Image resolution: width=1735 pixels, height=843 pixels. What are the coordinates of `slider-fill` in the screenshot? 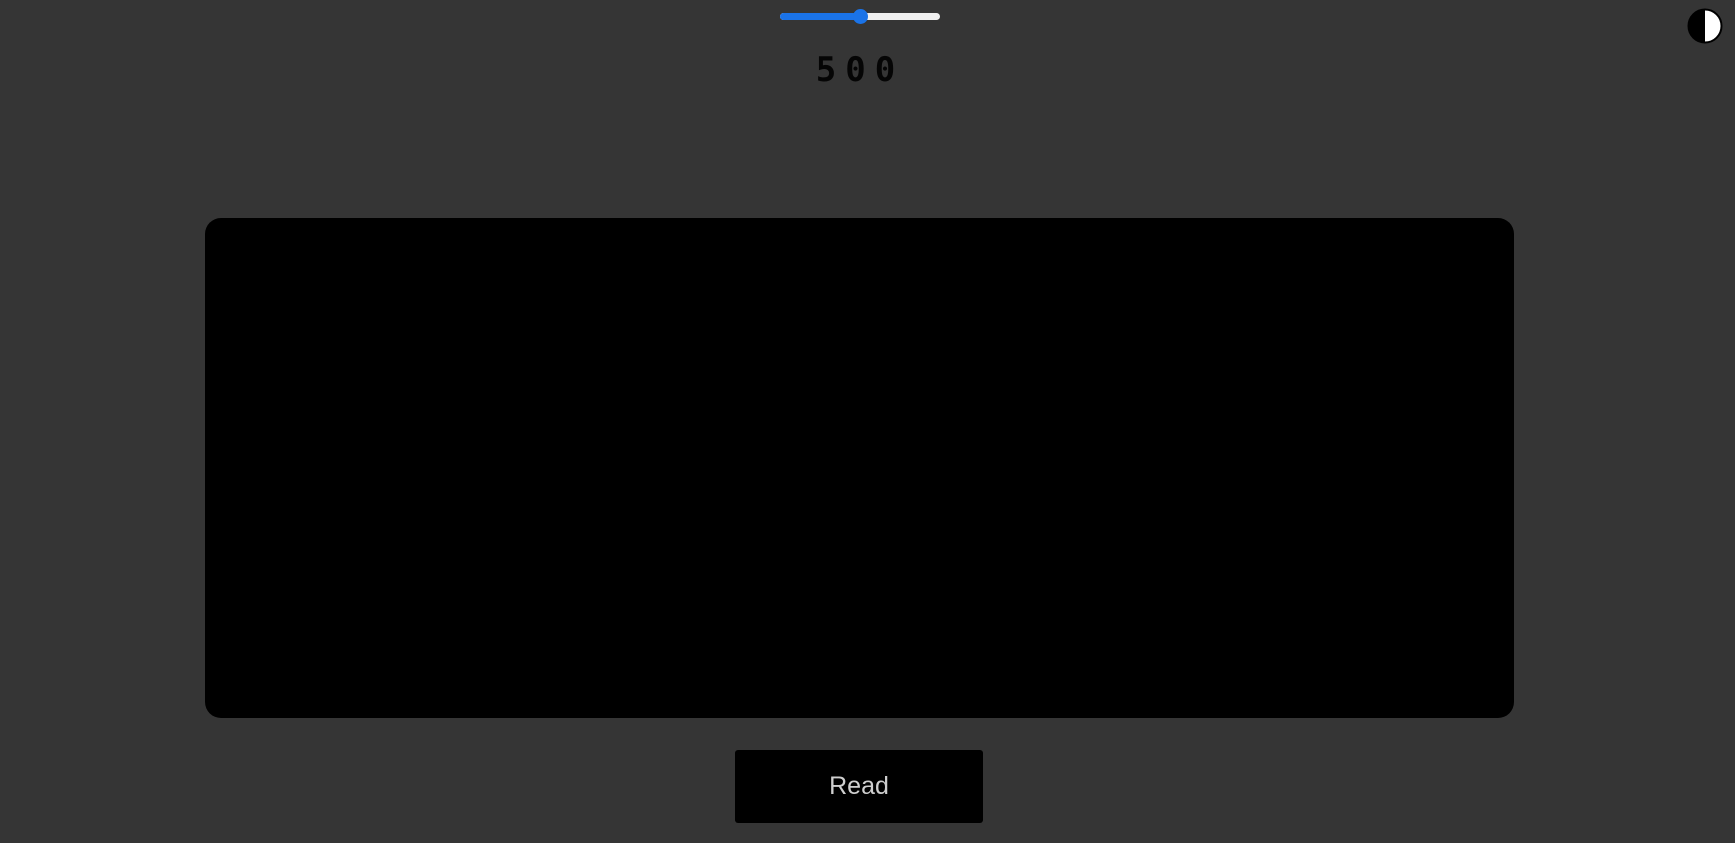 It's located at (820, 16).